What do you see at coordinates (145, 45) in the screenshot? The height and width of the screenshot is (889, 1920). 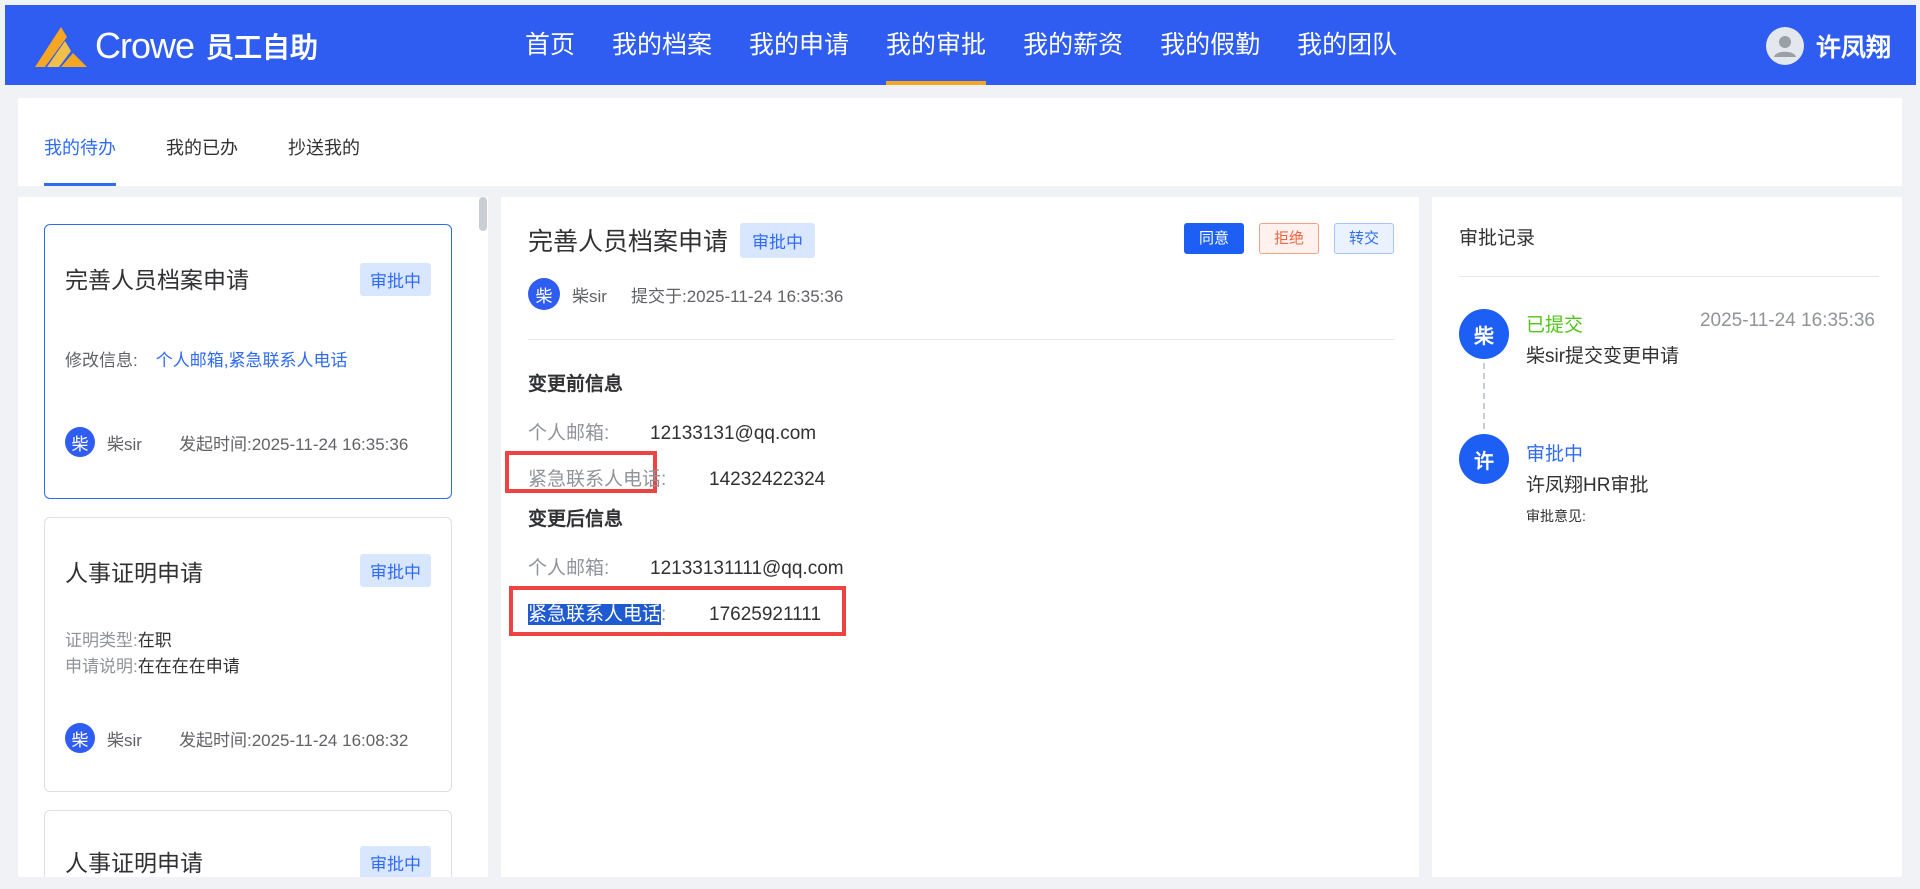 I see `brand-name: Crowe` at bounding box center [145, 45].